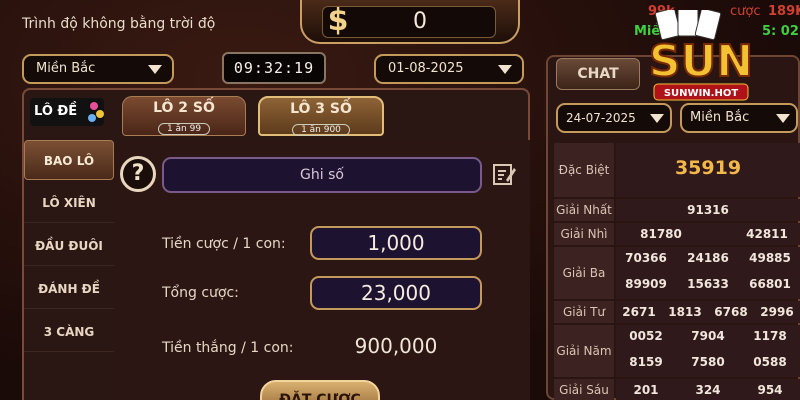 The image size is (800, 400). What do you see at coordinates (396, 243) in the screenshot?
I see `bet-per-input: 1,000` at bounding box center [396, 243].